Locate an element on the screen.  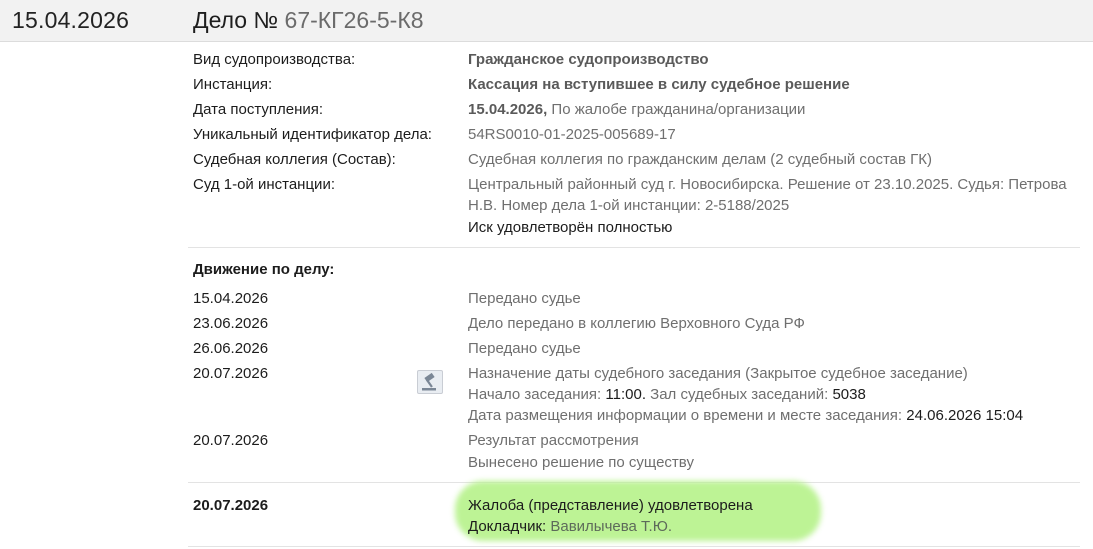
reporter-row: Докладчик: Вавилычева Т.Ю. is located at coordinates (570, 527).